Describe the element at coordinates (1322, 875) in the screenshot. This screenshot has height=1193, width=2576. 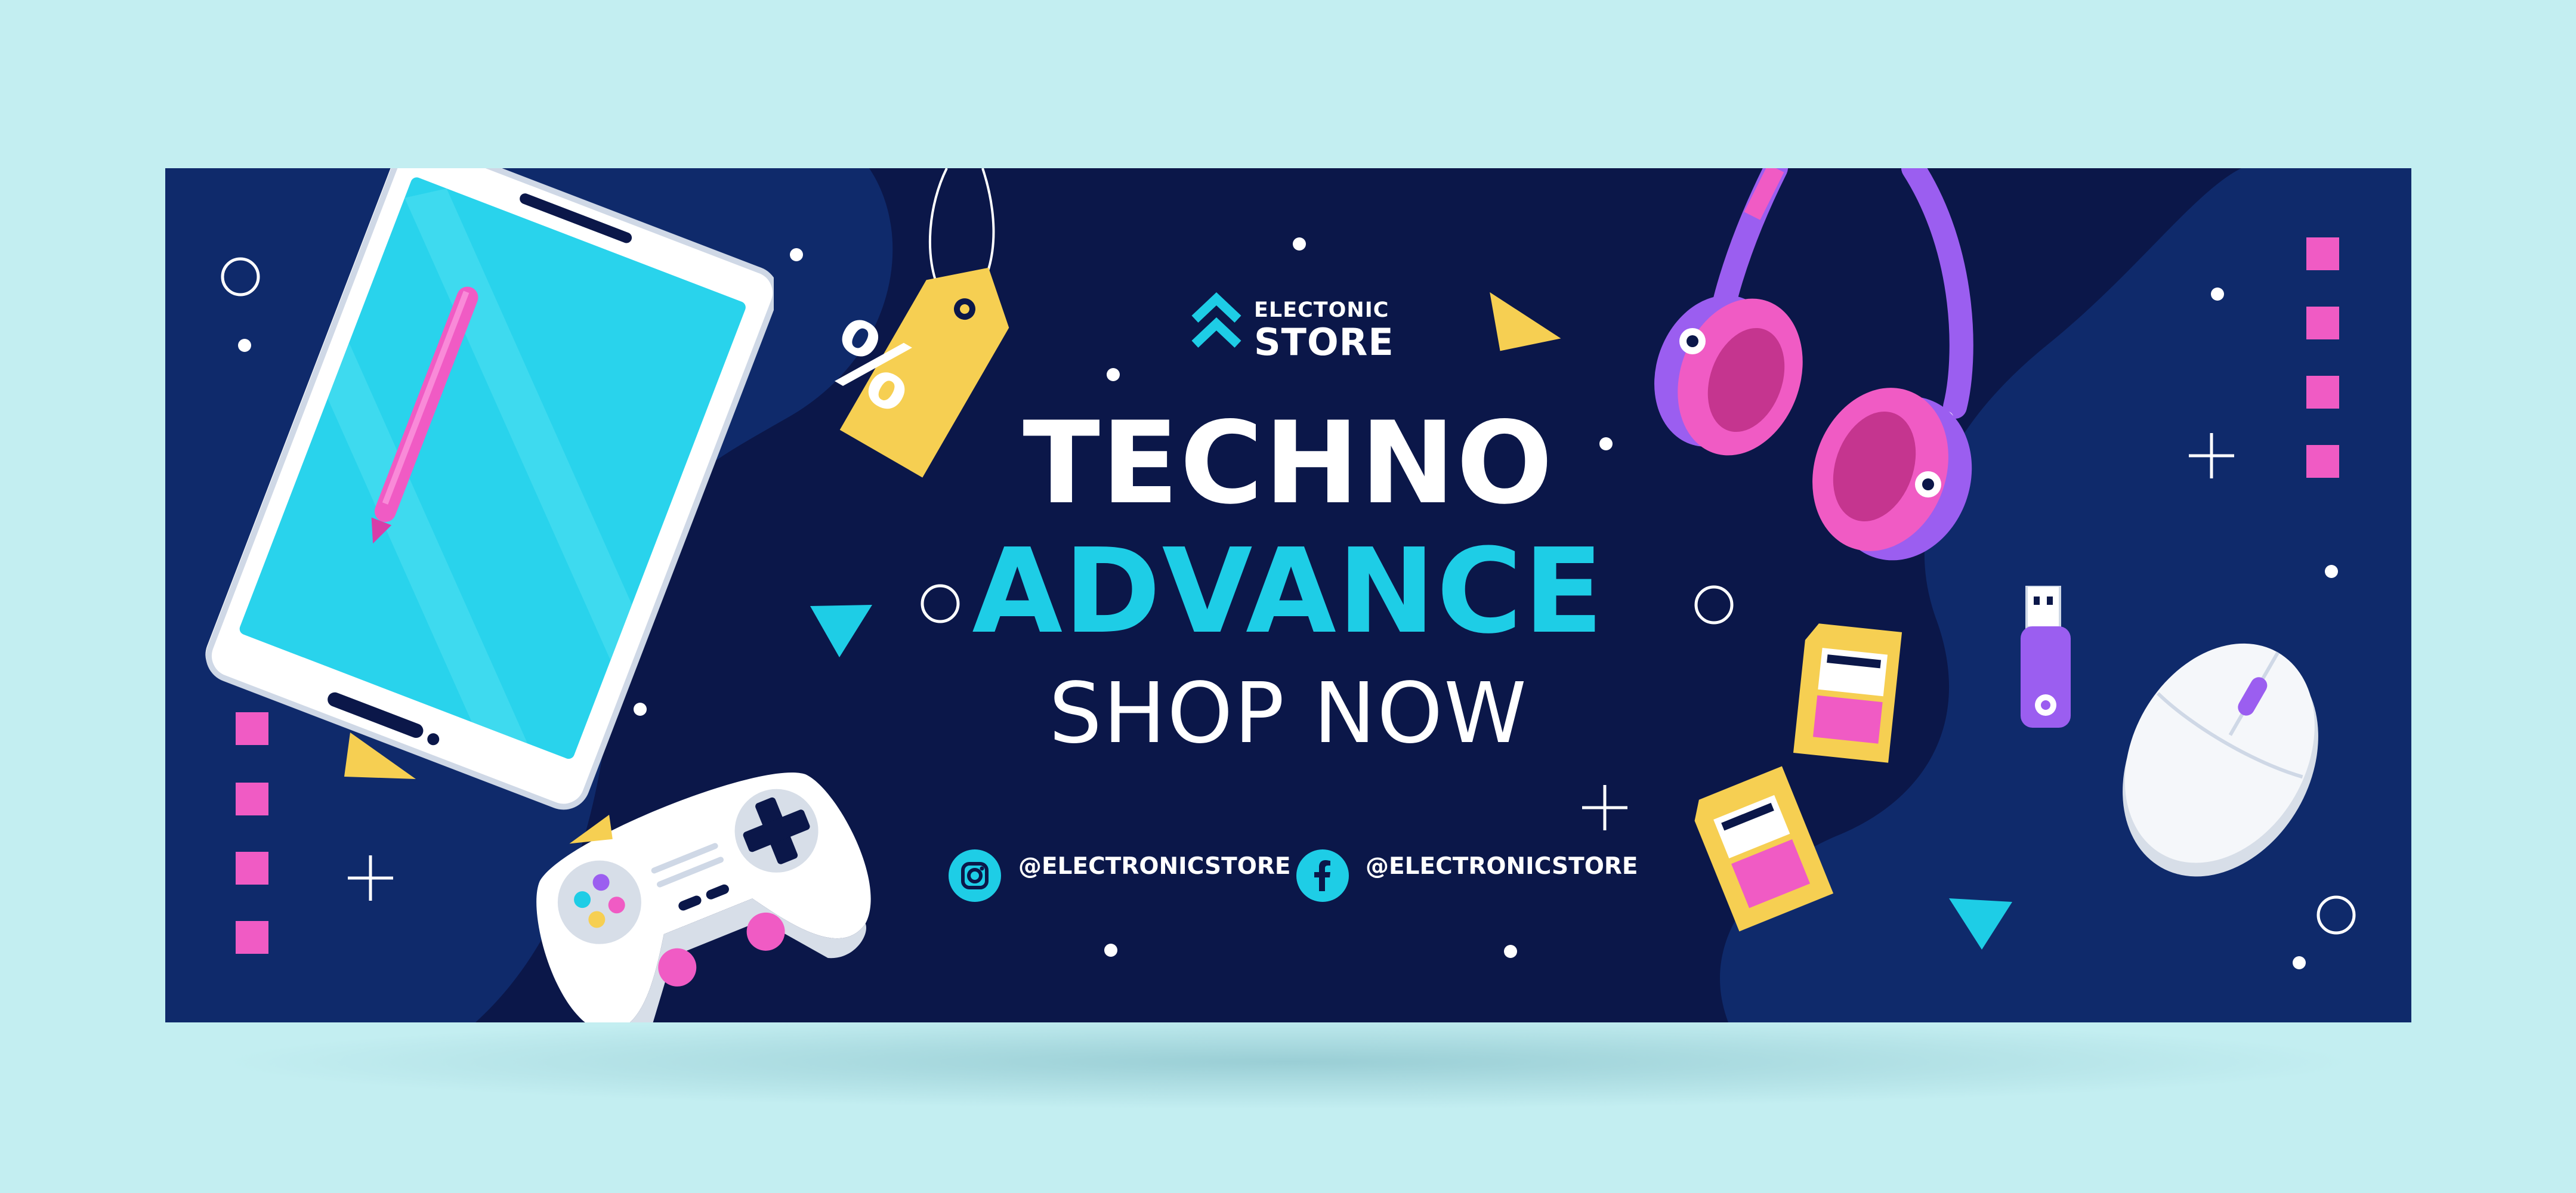
I see `facebook-icon` at that location.